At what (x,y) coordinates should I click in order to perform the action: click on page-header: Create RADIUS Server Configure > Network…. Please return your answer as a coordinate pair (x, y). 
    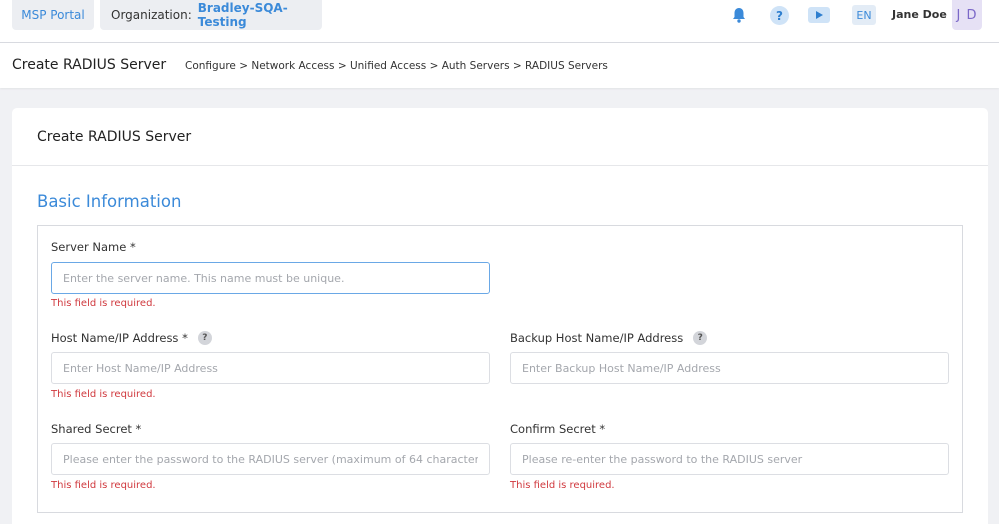
    Looking at the image, I should click on (499, 65).